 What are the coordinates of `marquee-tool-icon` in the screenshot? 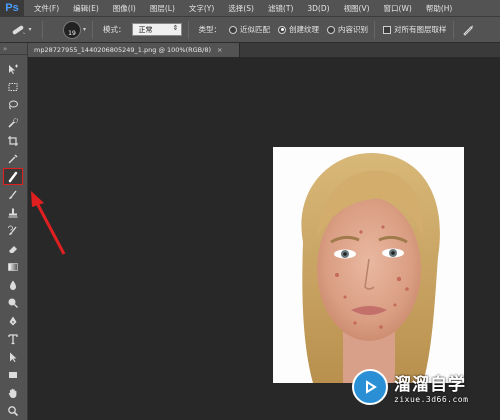 It's located at (13, 86).